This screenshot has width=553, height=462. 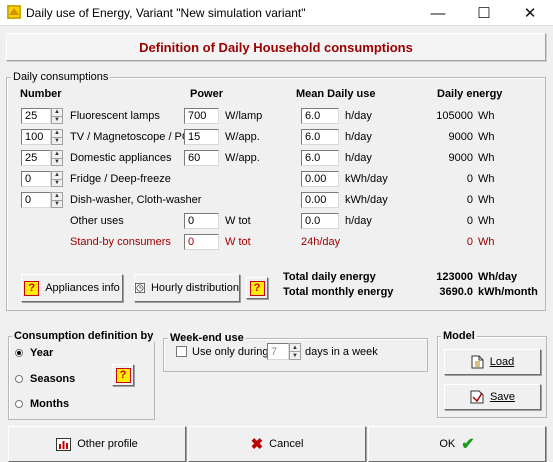 What do you see at coordinates (469, 221) in the screenshot?
I see `energy-value-other-uses: 0` at bounding box center [469, 221].